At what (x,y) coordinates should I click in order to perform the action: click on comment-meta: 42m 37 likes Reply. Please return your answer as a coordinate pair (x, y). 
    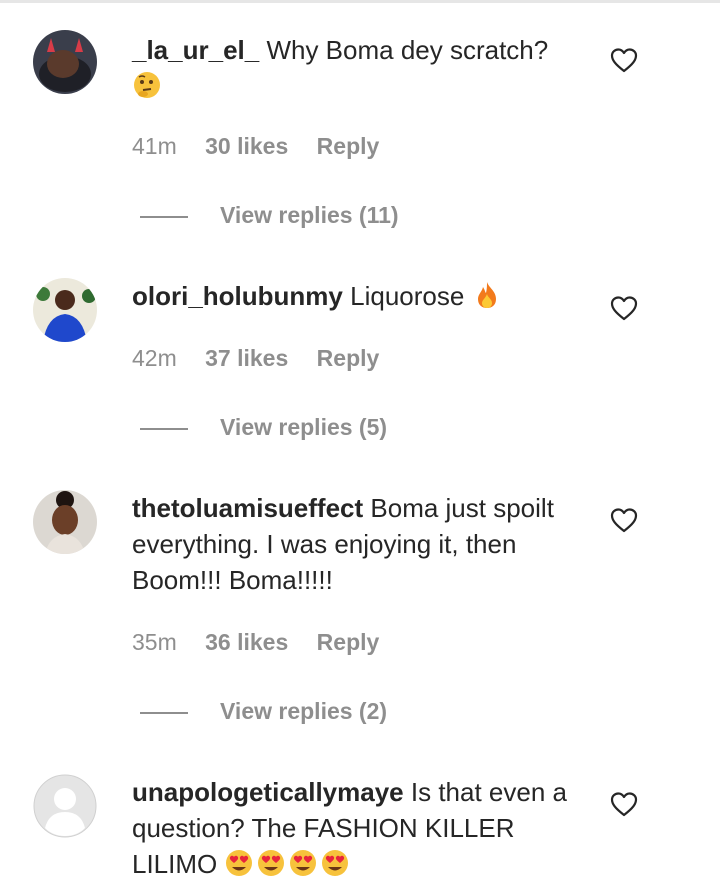
    Looking at the image, I should click on (266, 358).